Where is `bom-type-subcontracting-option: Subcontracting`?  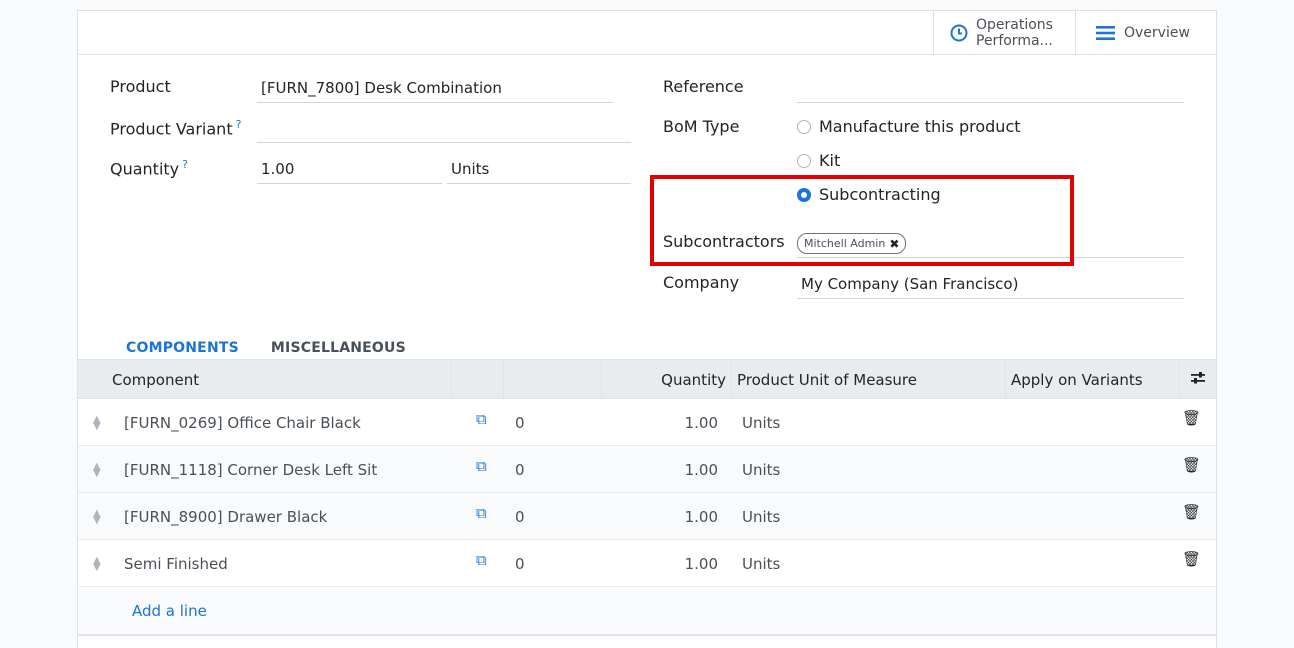
bom-type-subcontracting-option: Subcontracting is located at coordinates (869, 194).